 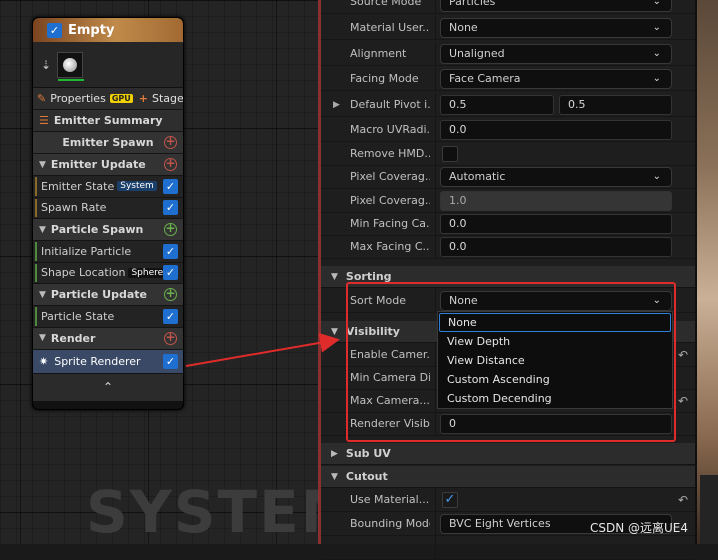 What do you see at coordinates (143, 98) in the screenshot?
I see `add-stage-icon: +` at bounding box center [143, 98].